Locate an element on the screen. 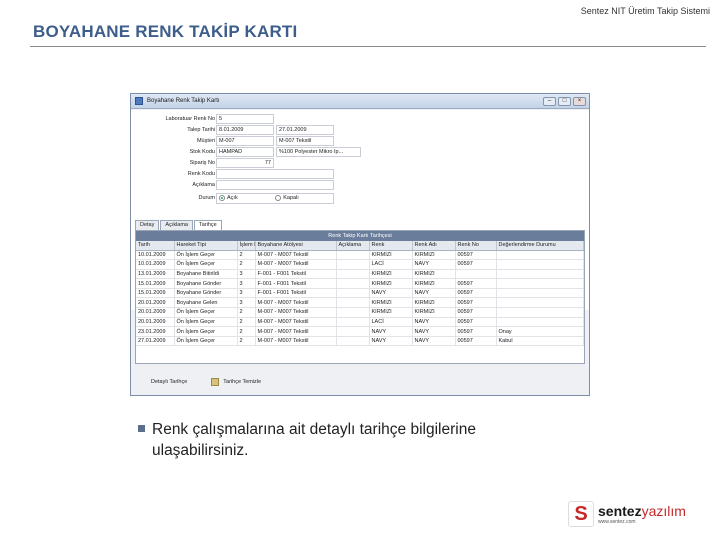 The height and width of the screenshot is (540, 720). logo-url: www.sentez.com is located at coordinates (617, 521).